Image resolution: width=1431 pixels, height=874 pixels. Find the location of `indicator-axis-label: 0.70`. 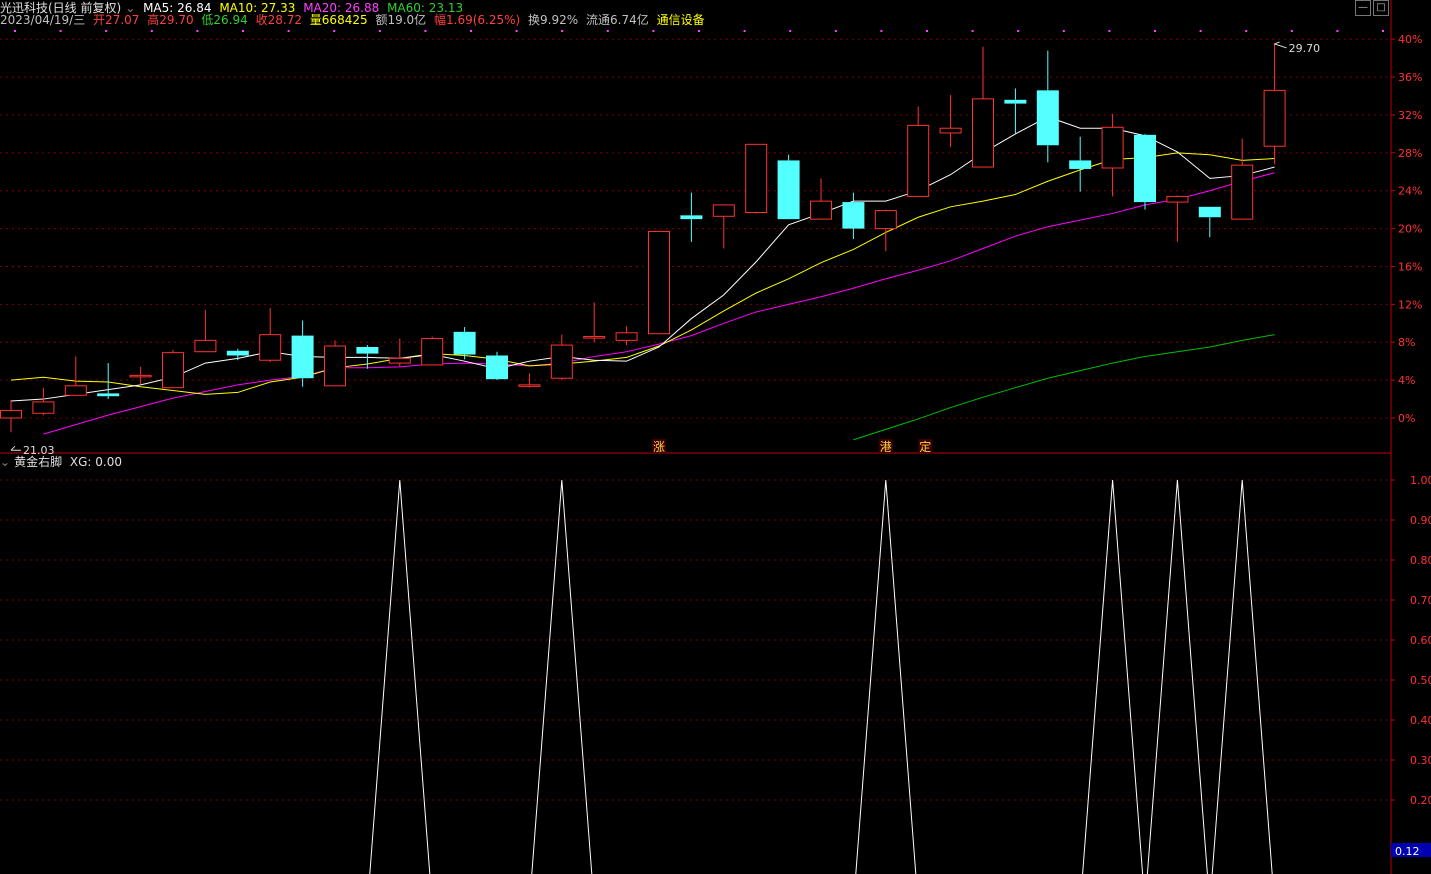

indicator-axis-label: 0.70 is located at coordinates (1420, 600).